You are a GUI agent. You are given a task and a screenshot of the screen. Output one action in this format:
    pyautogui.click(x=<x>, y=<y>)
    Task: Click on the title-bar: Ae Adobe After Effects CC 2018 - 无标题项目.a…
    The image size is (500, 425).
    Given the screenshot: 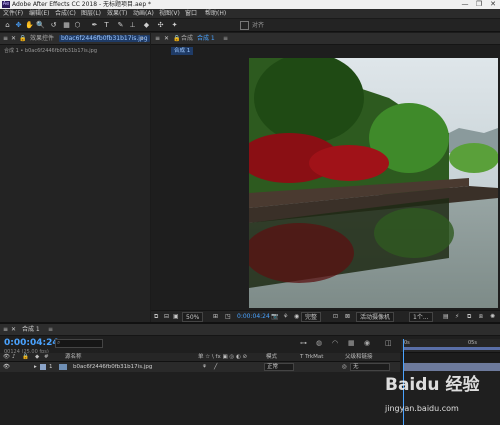 What is the action you would take?
    pyautogui.click(x=250, y=4)
    